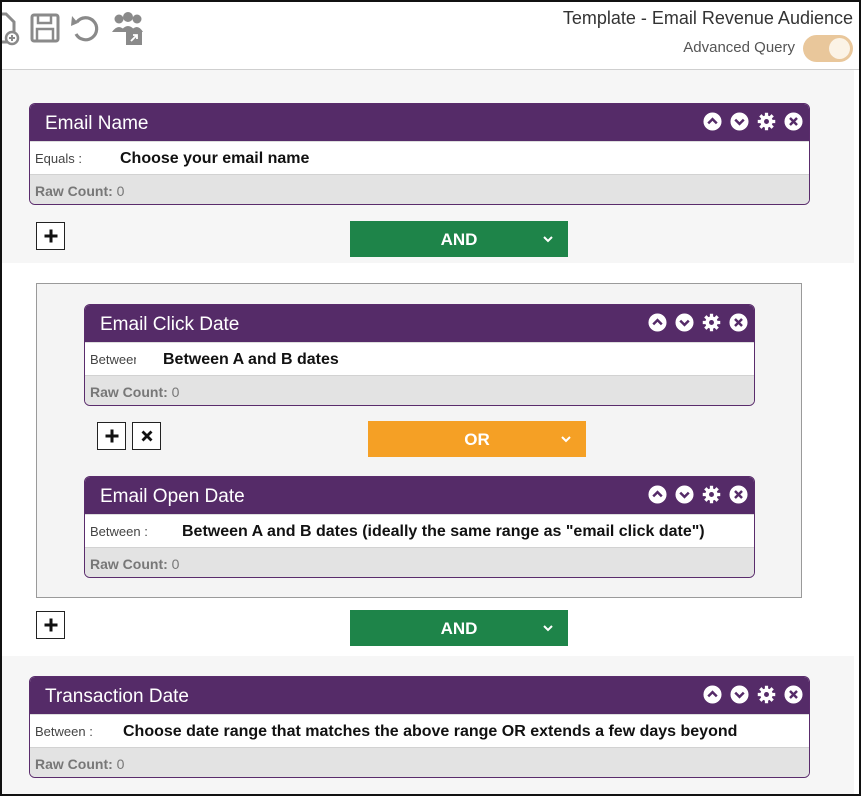  Describe the element at coordinates (85, 28) in the screenshot. I see `undo-icon` at that location.